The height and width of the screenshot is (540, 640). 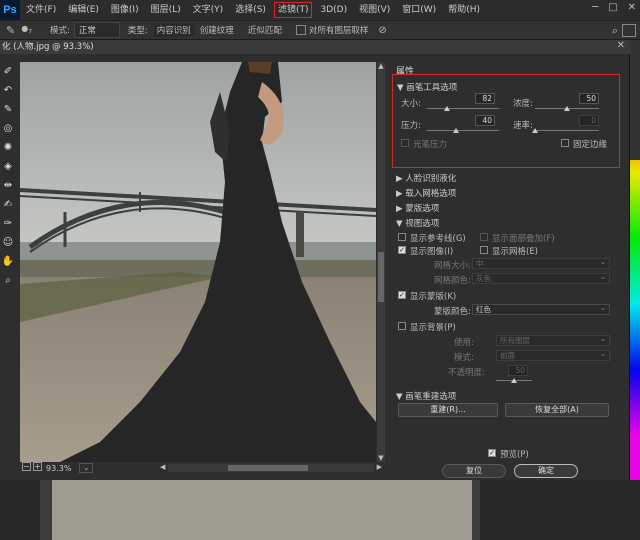 I want to click on vertical-scroll-thumb, so click(x=381, y=277).